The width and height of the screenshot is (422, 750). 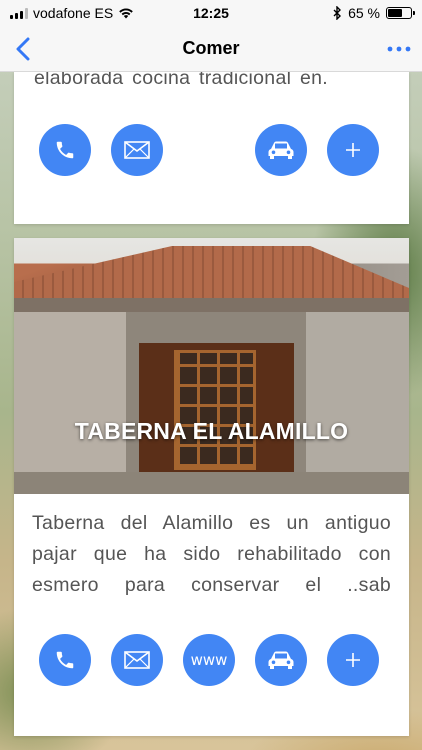 I want to click on battery-percent: 65 %, so click(x=364, y=13).